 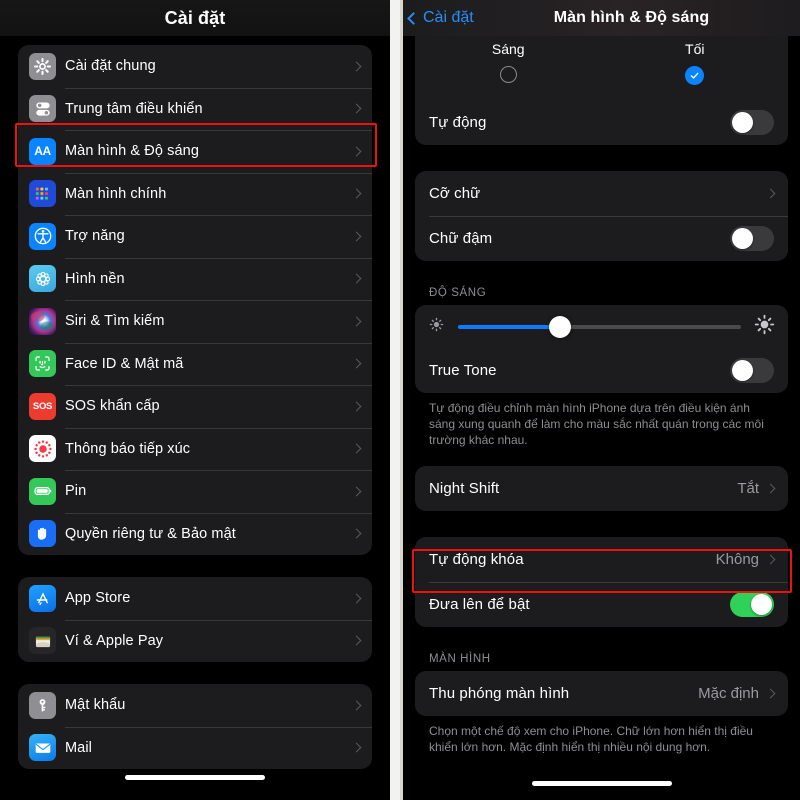 What do you see at coordinates (42, 236) in the screenshot?
I see `accessibility-icon` at bounding box center [42, 236].